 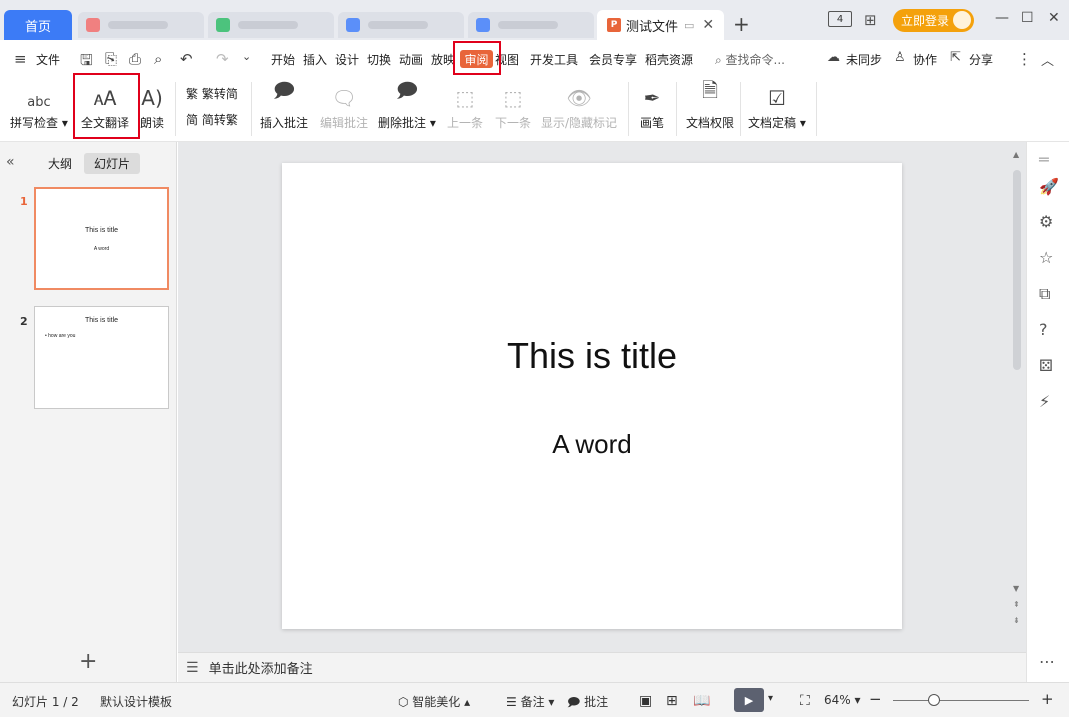 What do you see at coordinates (1016, 588) in the screenshot?
I see `scroll-down-icon: ▼` at bounding box center [1016, 588].